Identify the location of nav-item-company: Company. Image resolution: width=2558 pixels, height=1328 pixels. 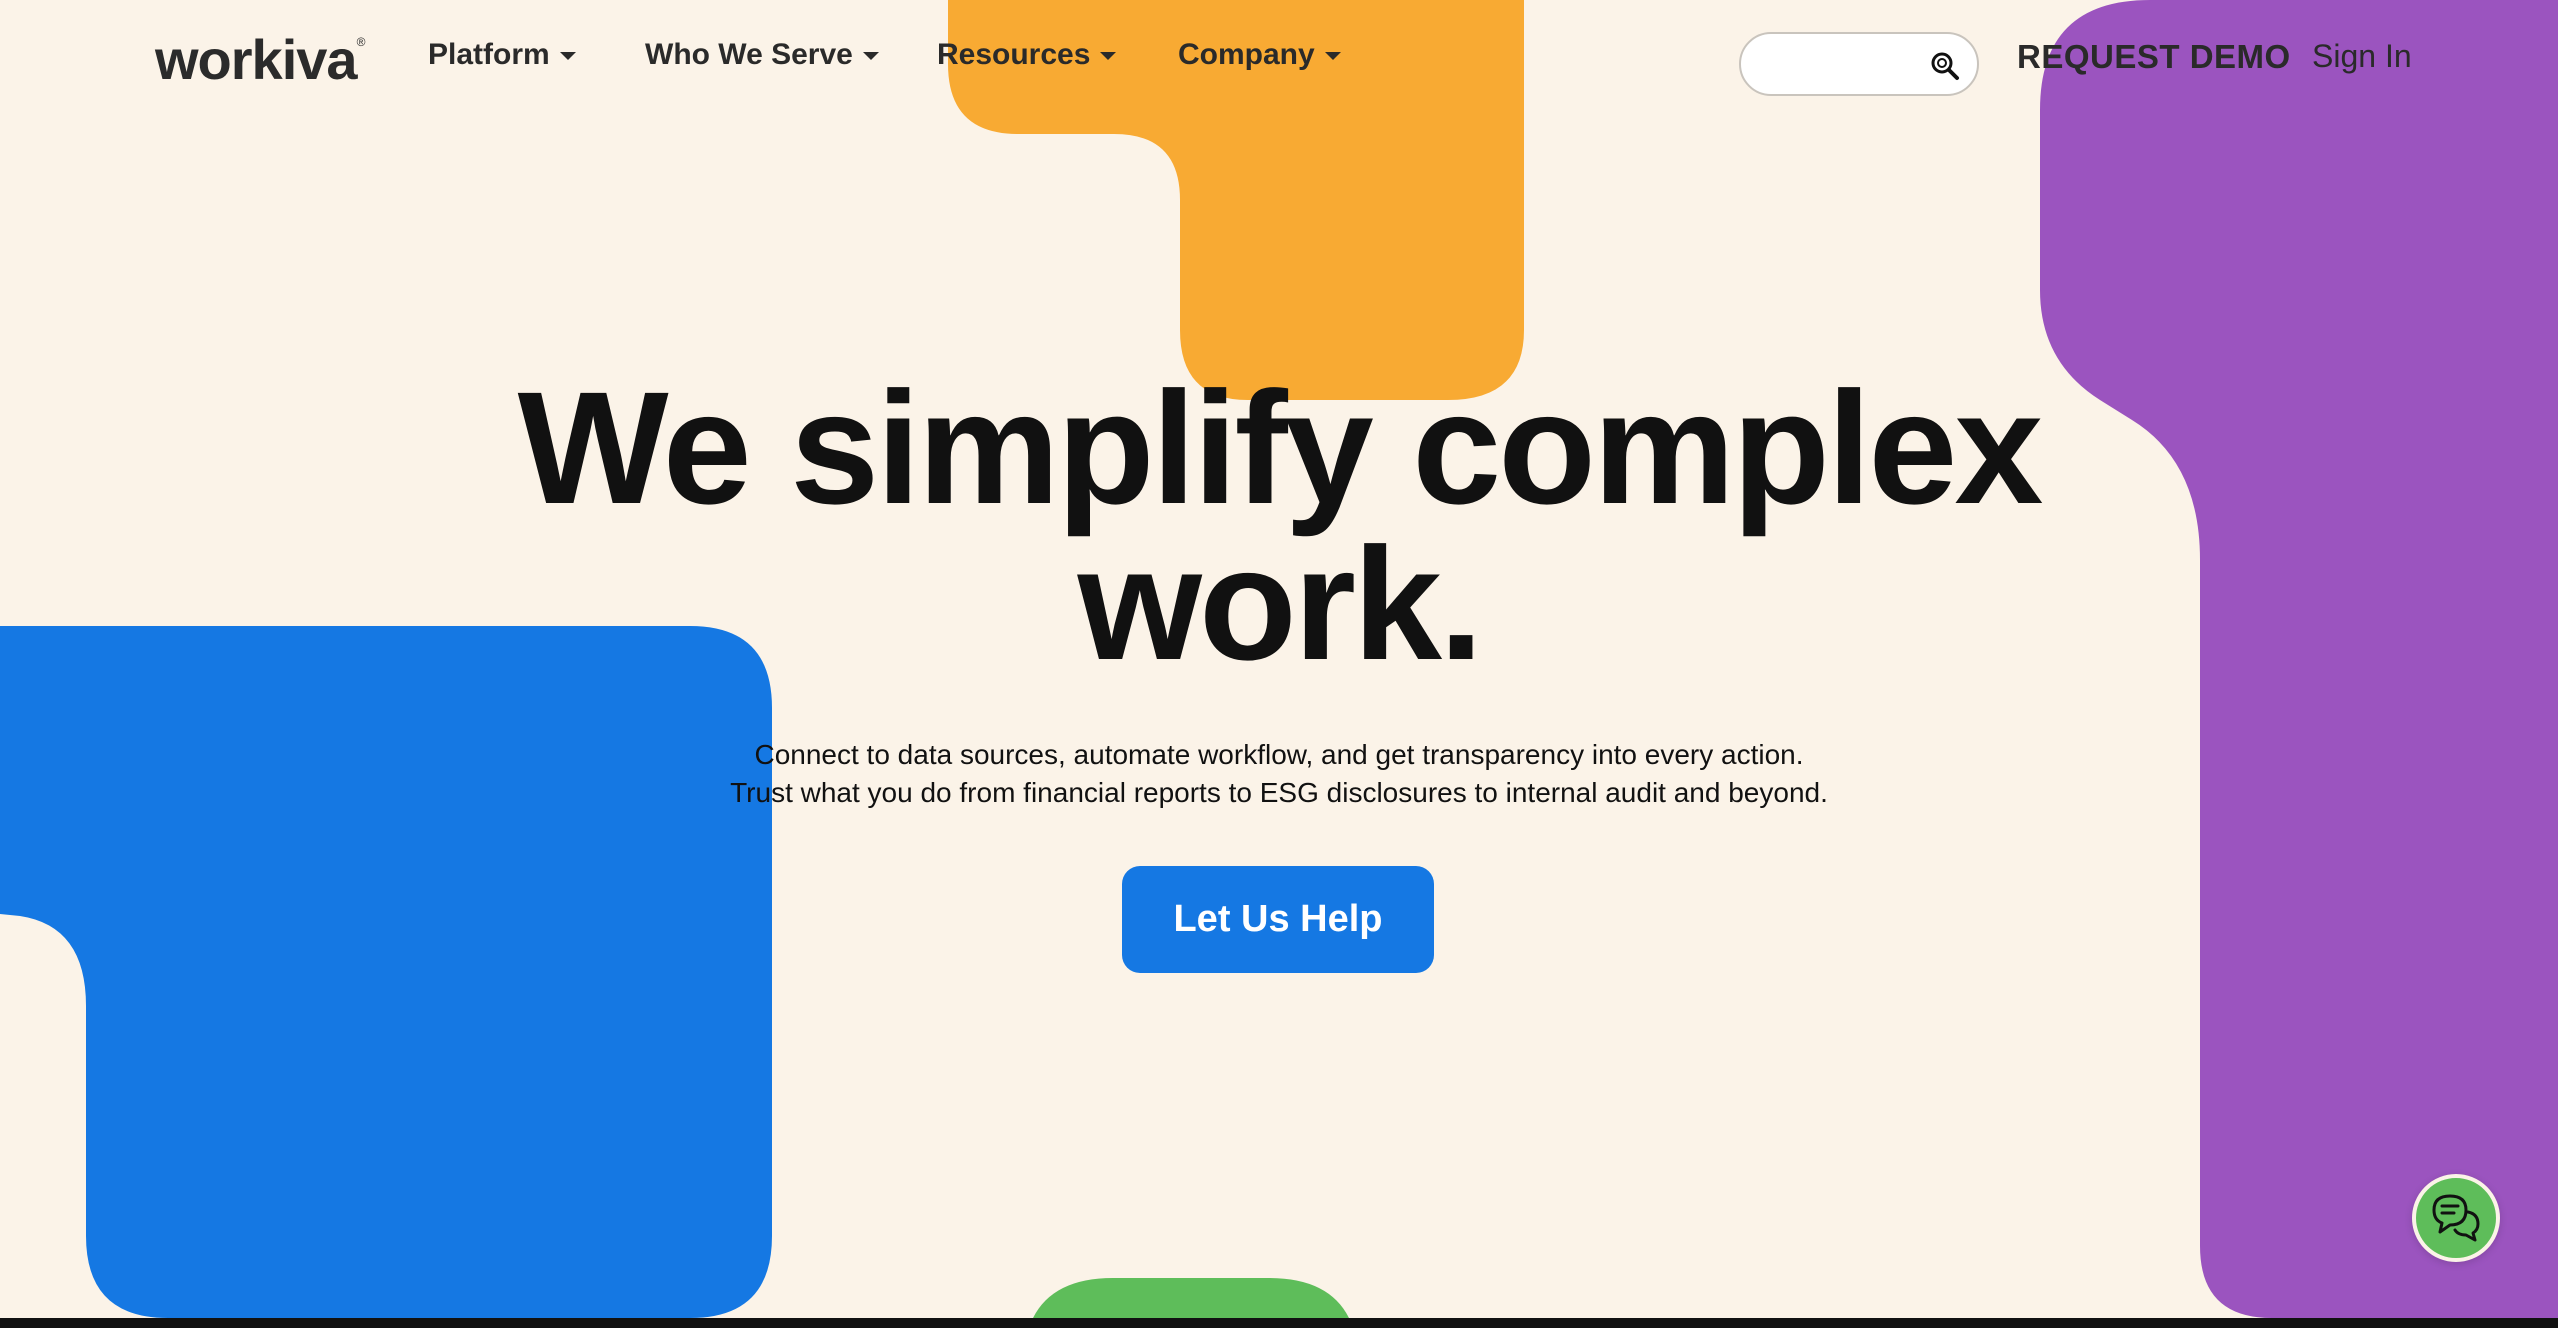
(1259, 55).